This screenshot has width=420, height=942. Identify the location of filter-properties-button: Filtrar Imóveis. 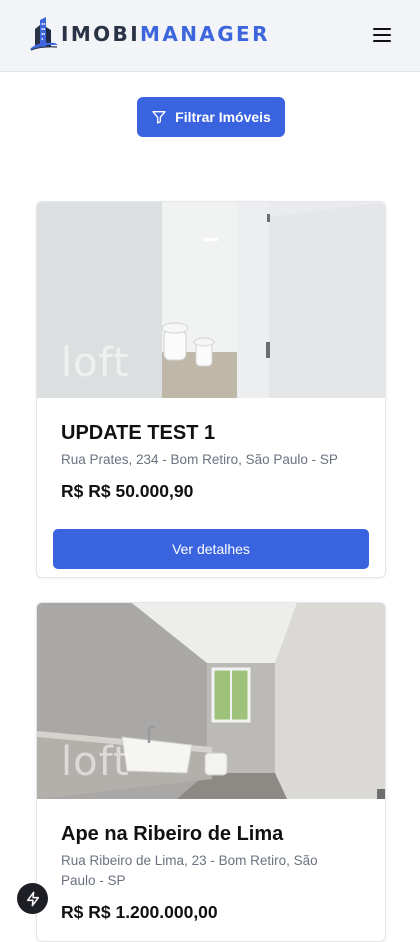
(211, 117).